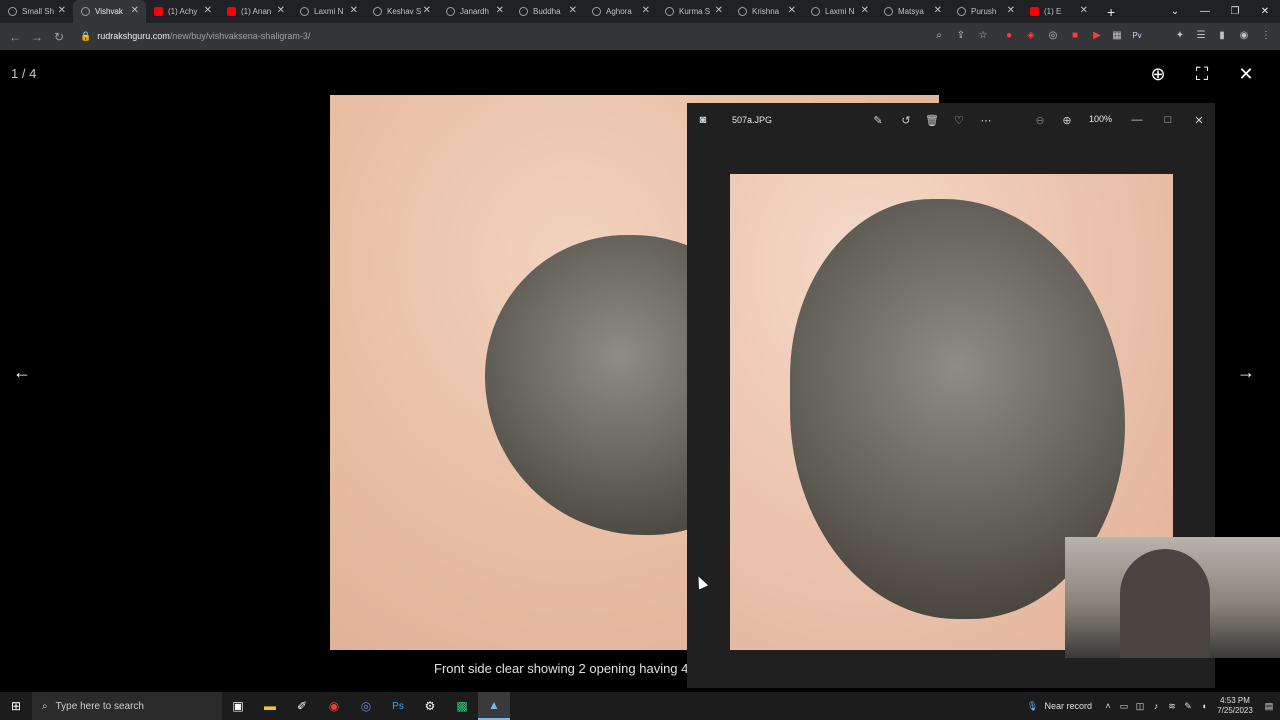 Image resolution: width=1280 pixels, height=720 pixels. I want to click on browser-tab: Purush ✕, so click(985, 11).